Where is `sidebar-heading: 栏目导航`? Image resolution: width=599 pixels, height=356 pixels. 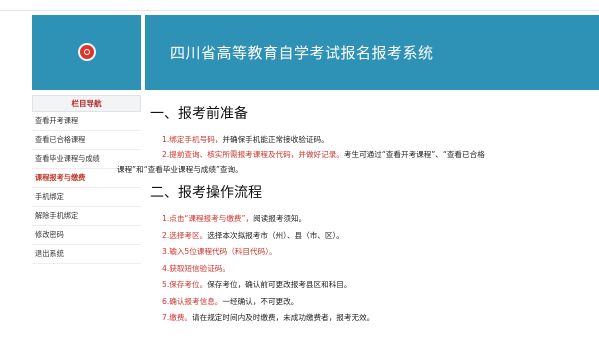
sidebar-heading: 栏目导航 is located at coordinates (86, 103).